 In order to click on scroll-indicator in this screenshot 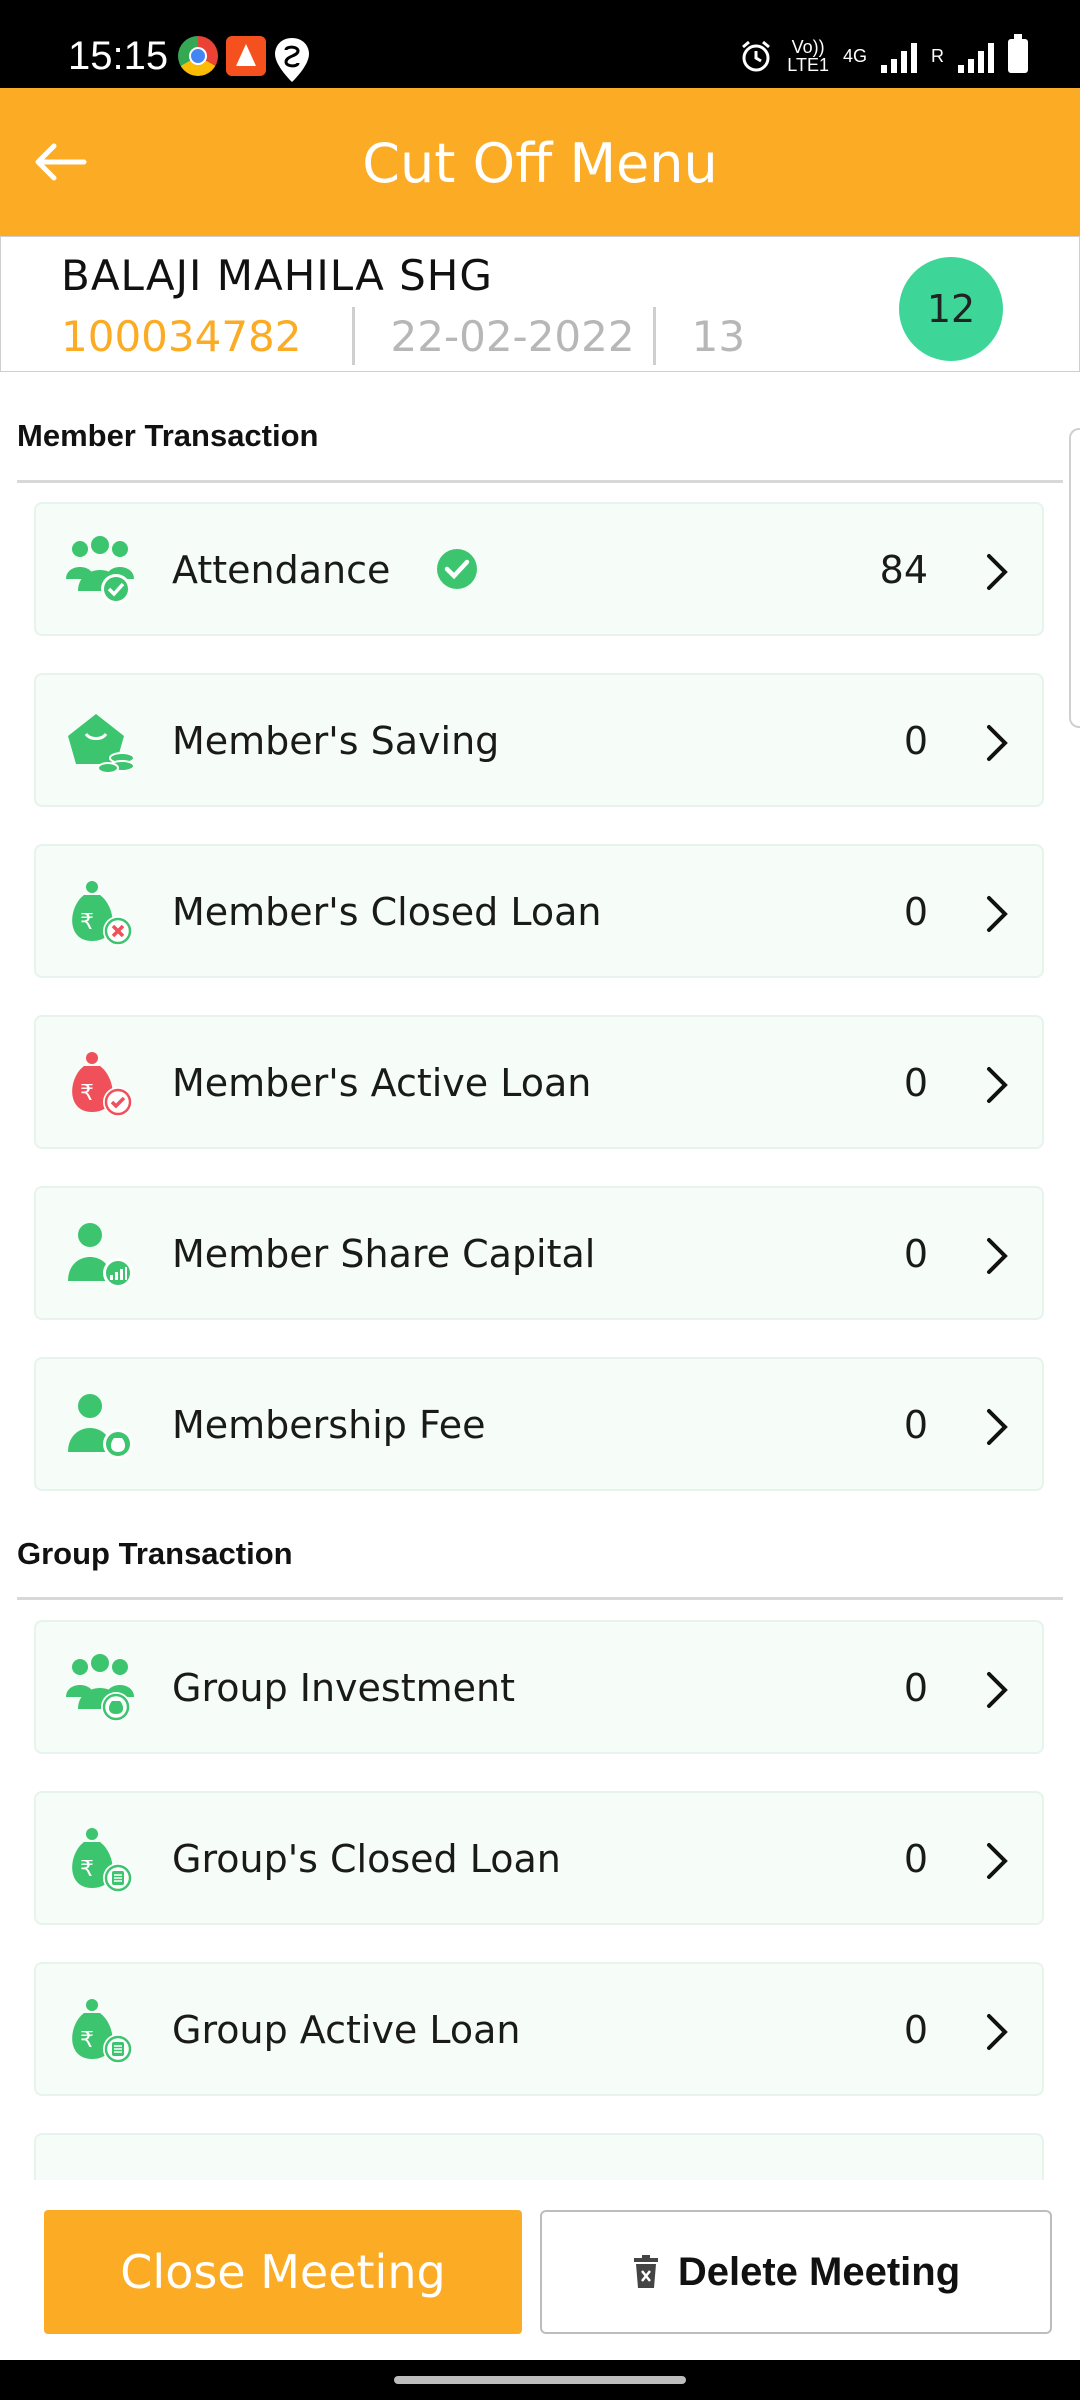, I will do `click(1074, 578)`.